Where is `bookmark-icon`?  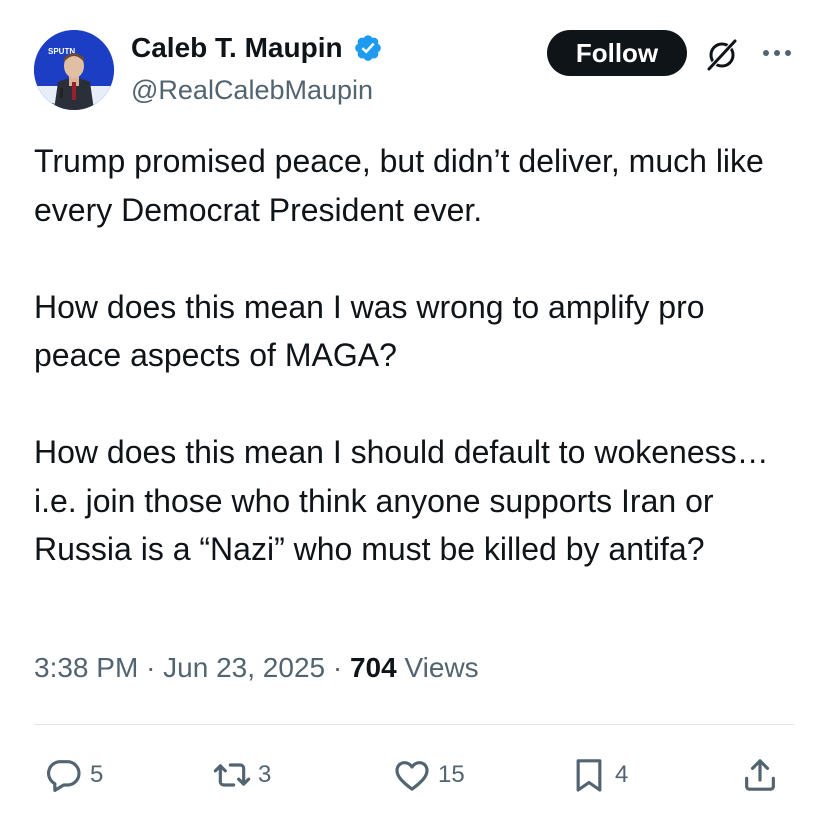 bookmark-icon is located at coordinates (589, 775).